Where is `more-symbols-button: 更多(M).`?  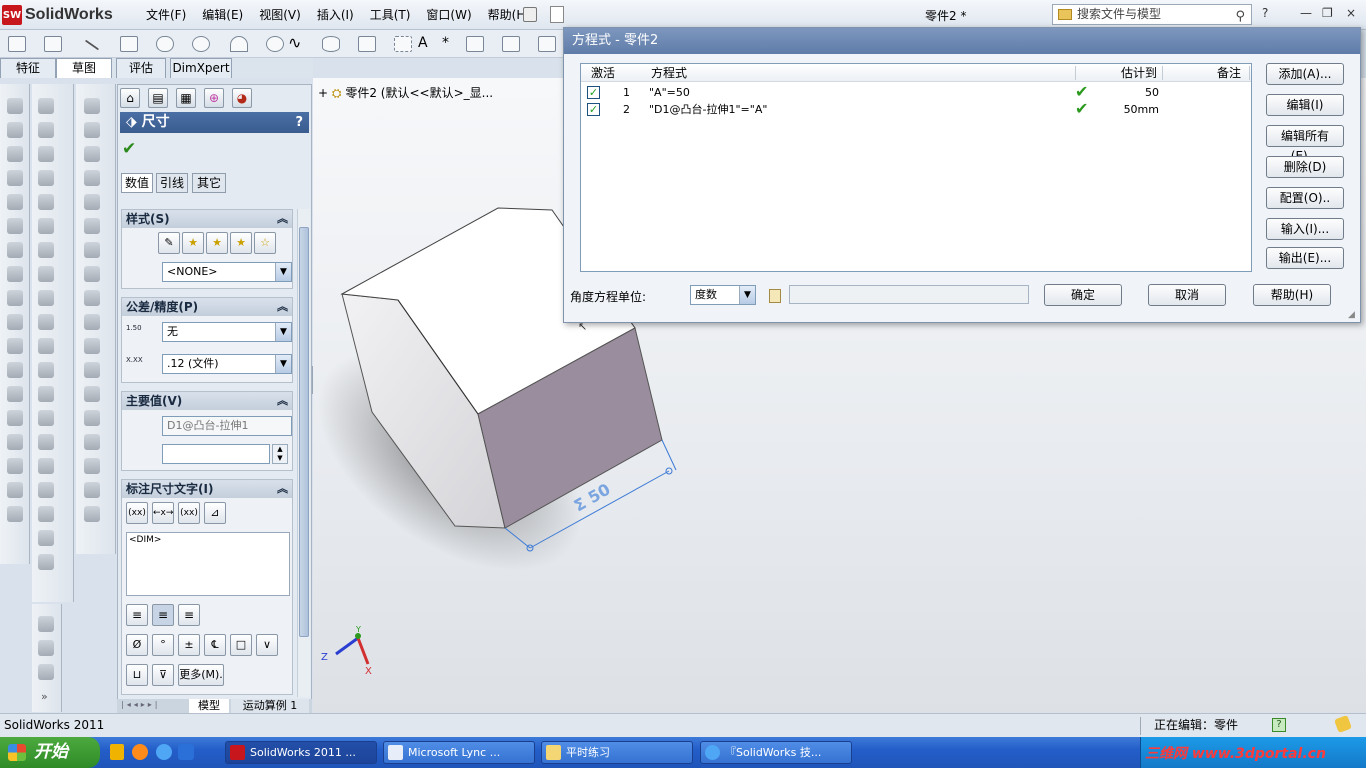
more-symbols-button: 更多(M). is located at coordinates (201, 675).